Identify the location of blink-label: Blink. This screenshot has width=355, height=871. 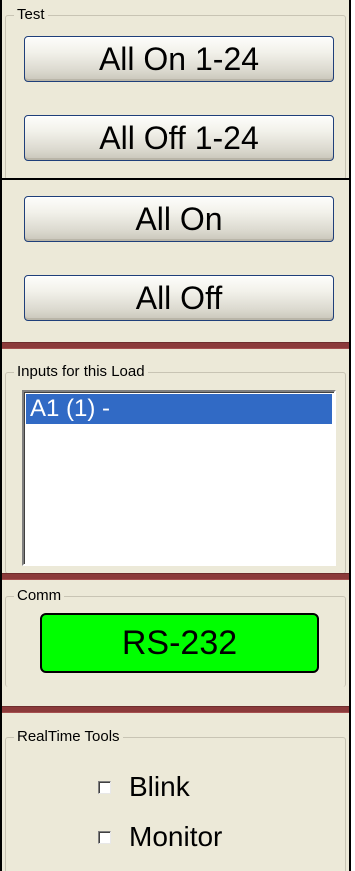
(159, 786).